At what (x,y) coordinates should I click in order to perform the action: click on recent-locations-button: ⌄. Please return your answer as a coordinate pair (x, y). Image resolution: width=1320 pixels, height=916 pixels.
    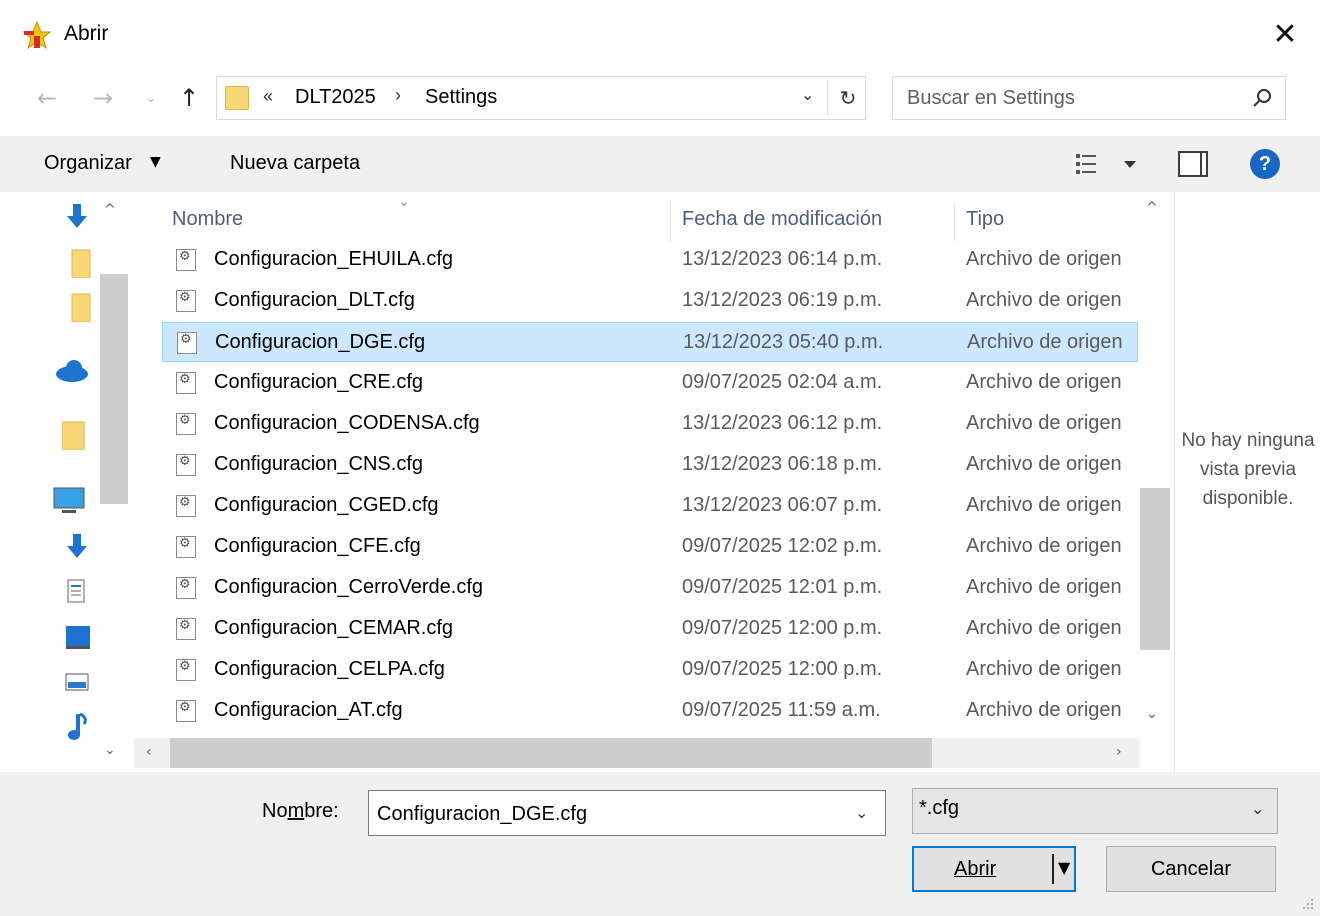
    Looking at the image, I should click on (151, 98).